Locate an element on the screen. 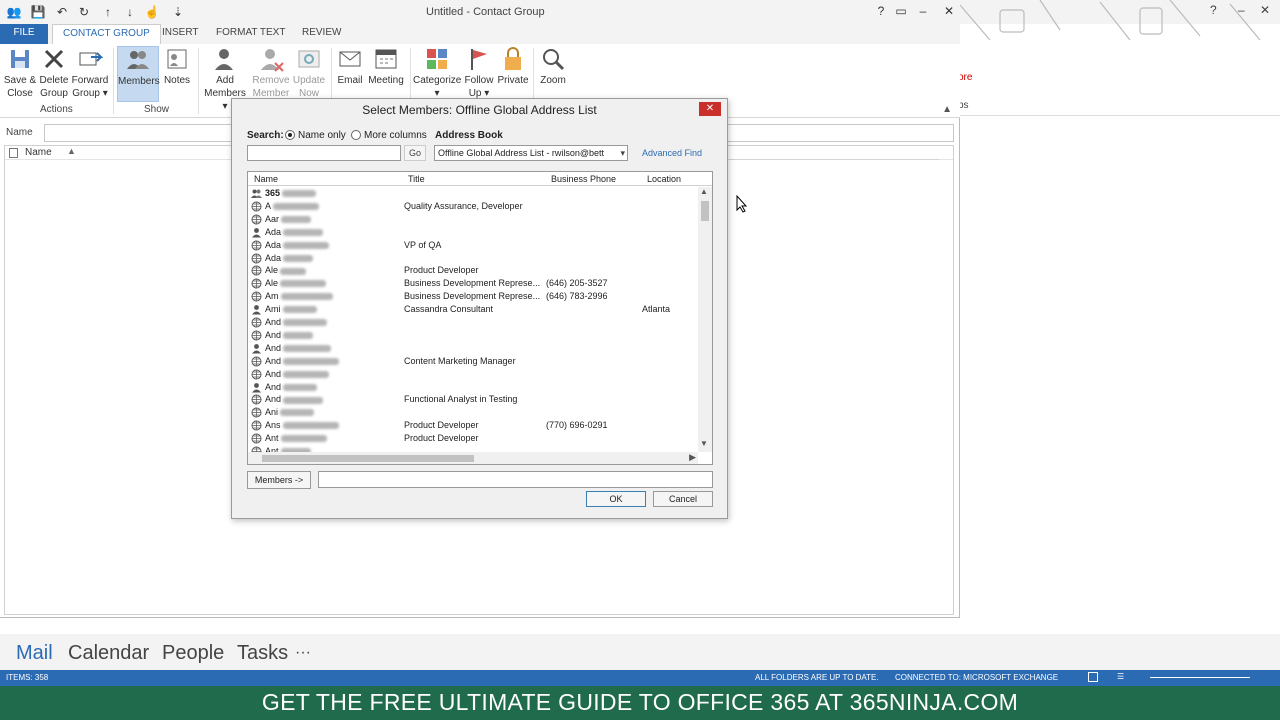 The image size is (1280, 720). categorize-button: Categorize ▾ is located at coordinates (437, 73).